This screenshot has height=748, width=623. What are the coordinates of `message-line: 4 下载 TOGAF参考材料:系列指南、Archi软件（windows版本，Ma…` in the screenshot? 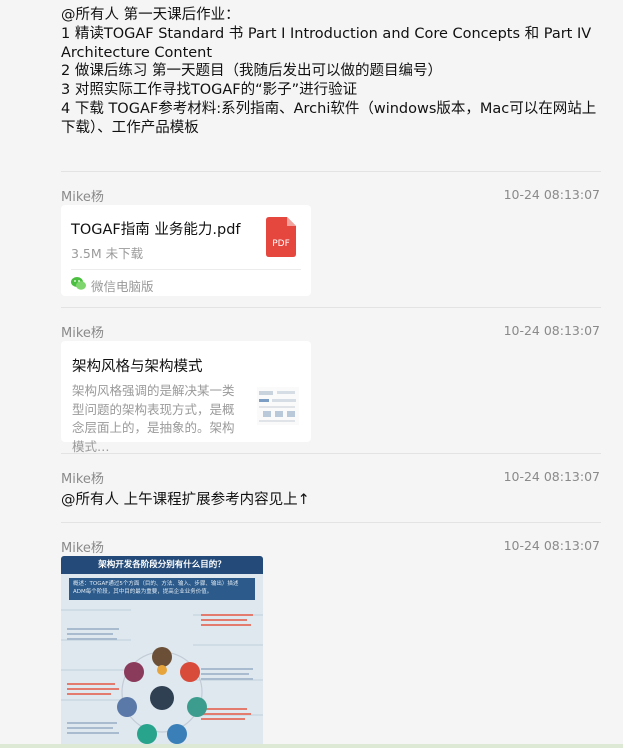 It's located at (329, 118).